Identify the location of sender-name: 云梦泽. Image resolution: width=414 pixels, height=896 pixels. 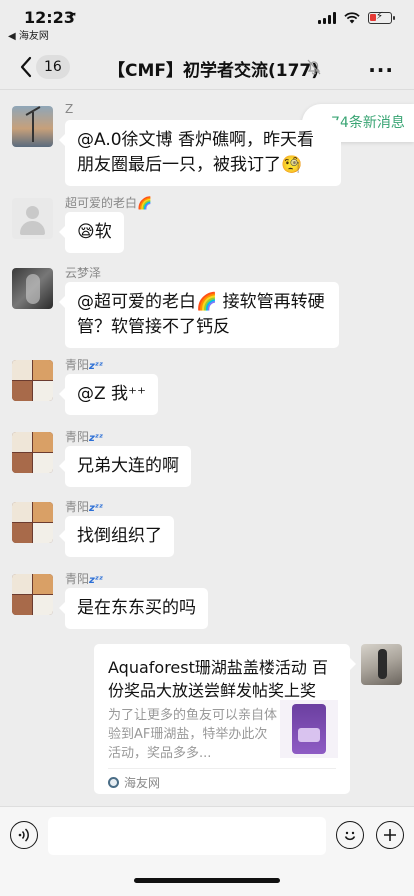
(83, 273).